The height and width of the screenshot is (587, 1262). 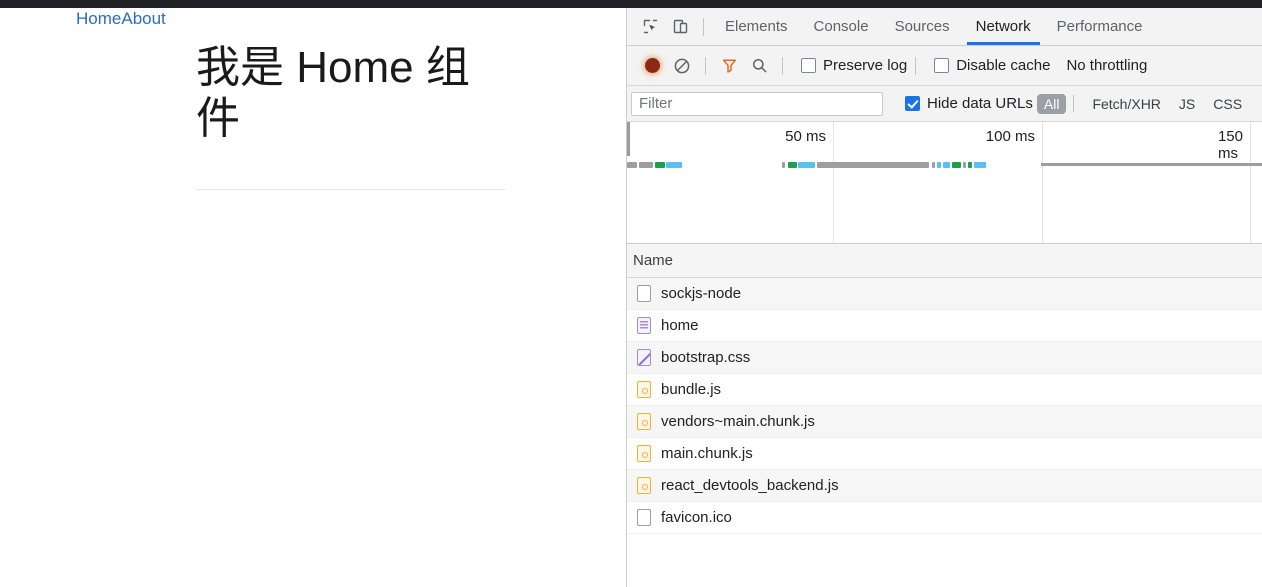 What do you see at coordinates (707, 453) in the screenshot?
I see `request-name: main.chunk.js` at bounding box center [707, 453].